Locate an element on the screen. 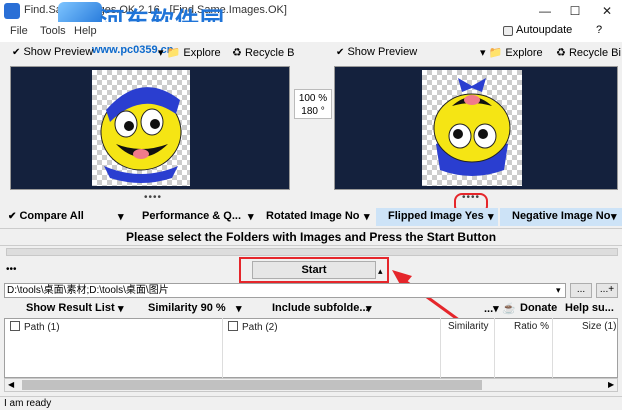 The height and width of the screenshot is (410, 622). compare-all-label: Compare All is located at coordinates (51, 216).